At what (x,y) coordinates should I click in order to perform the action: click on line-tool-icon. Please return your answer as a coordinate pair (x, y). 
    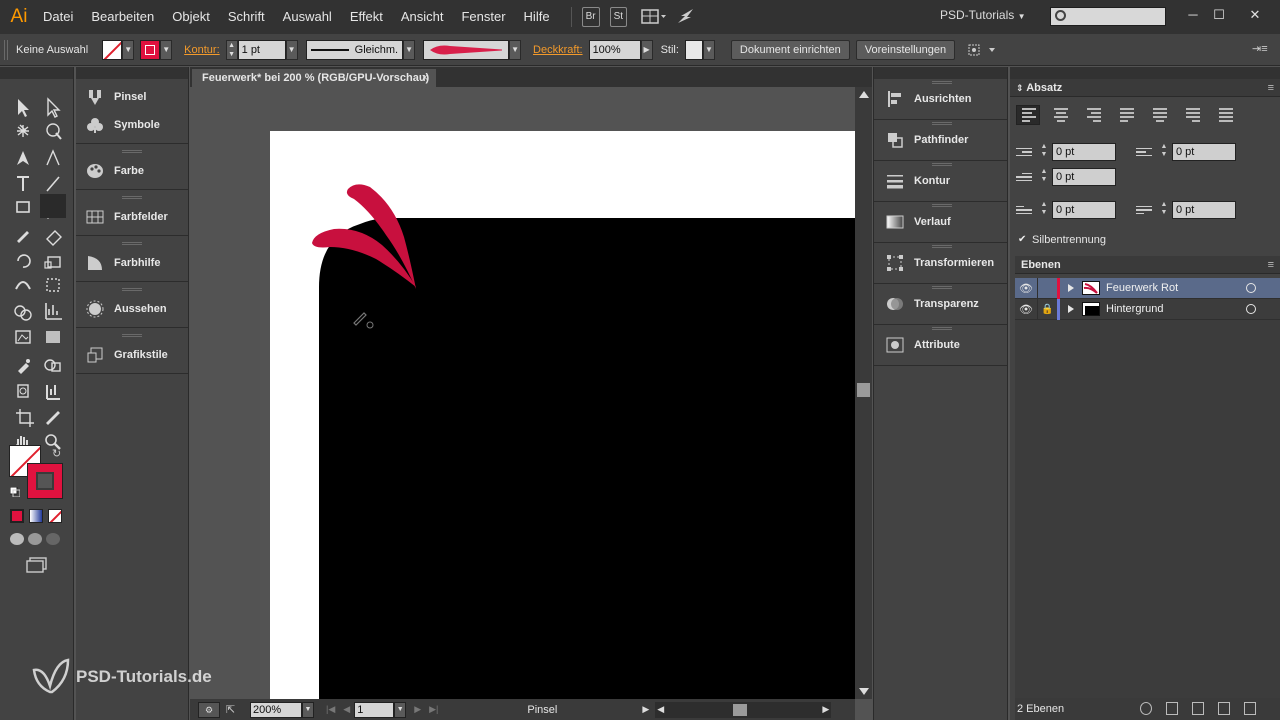
    Looking at the image, I should click on (53, 182).